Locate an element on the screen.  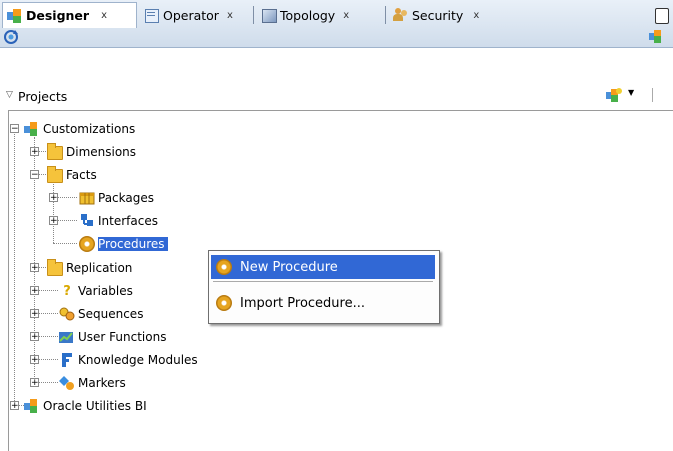
menu-item-label: New Procedure is located at coordinates (289, 267).